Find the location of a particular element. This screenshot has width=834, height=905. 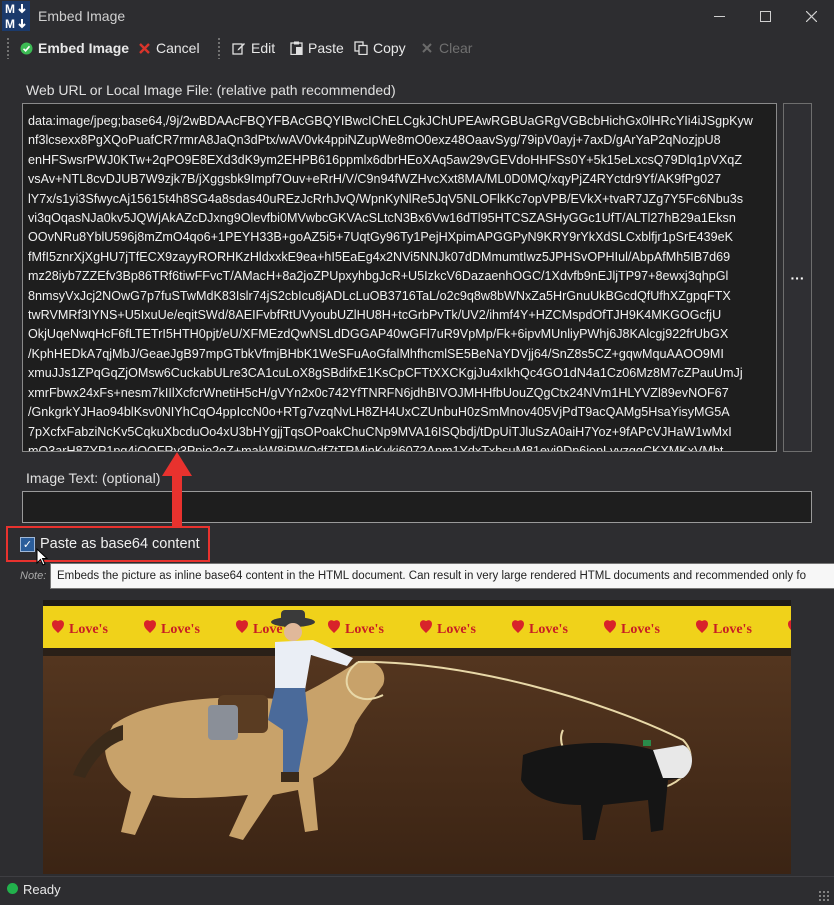

copy-label: Copy is located at coordinates (389, 48).